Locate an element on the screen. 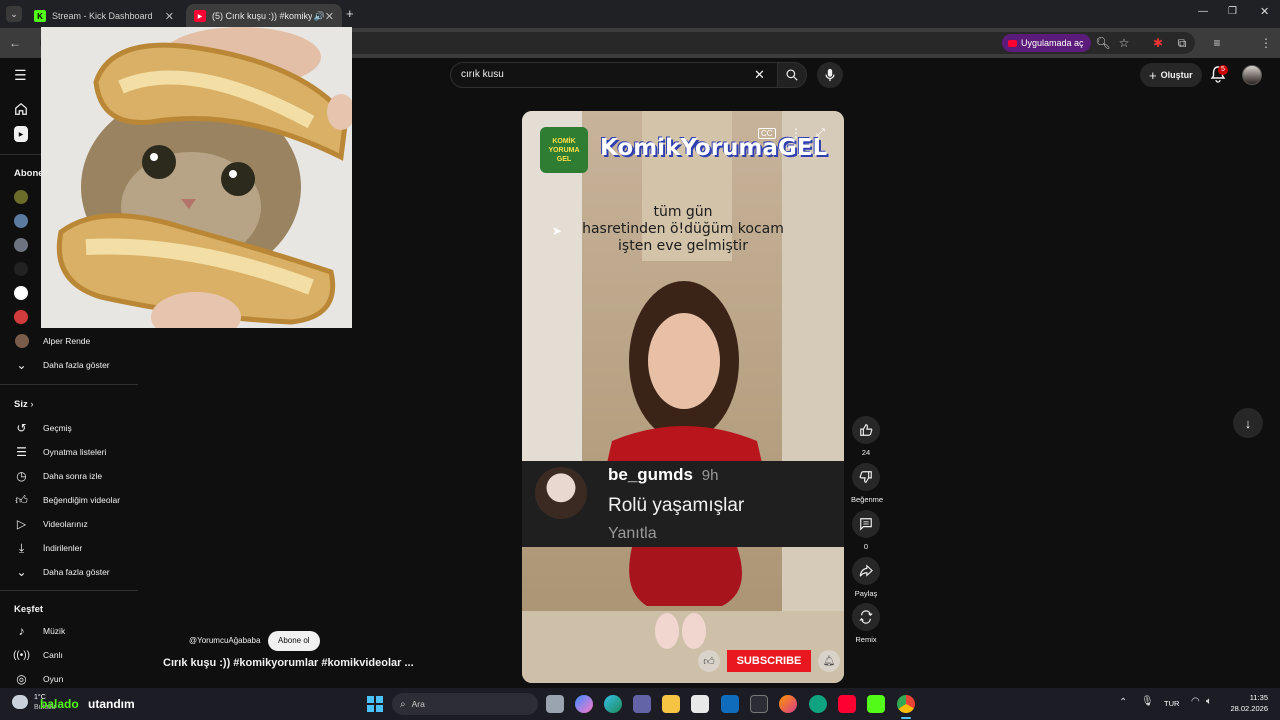 The height and width of the screenshot is (720, 1280). dislike-action: Beğenme is located at coordinates (867, 483).